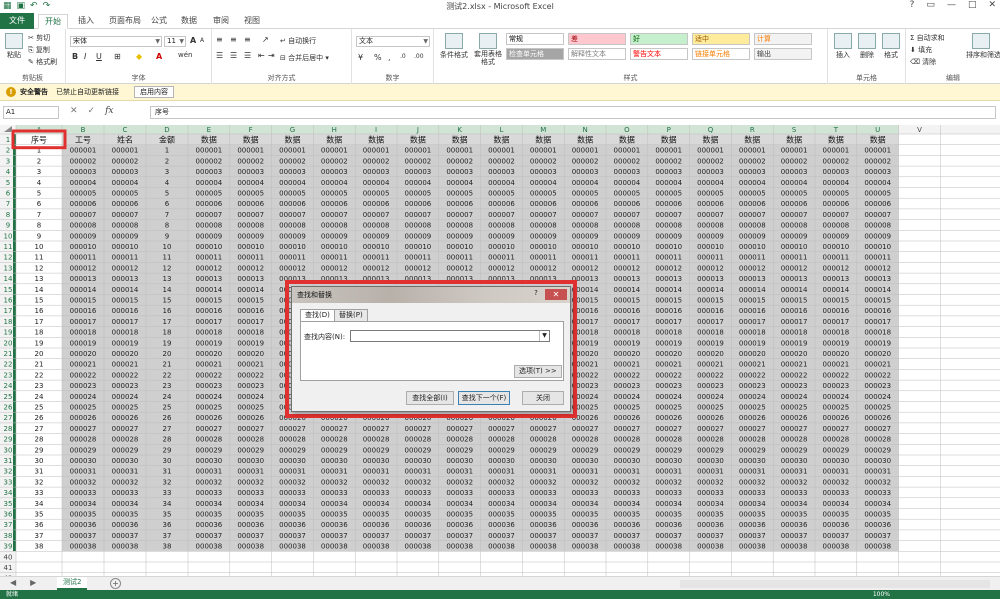 The width and height of the screenshot is (1000, 599). Describe the element at coordinates (233, 39) in the screenshot. I see `align-middle-icon: ≡` at that location.